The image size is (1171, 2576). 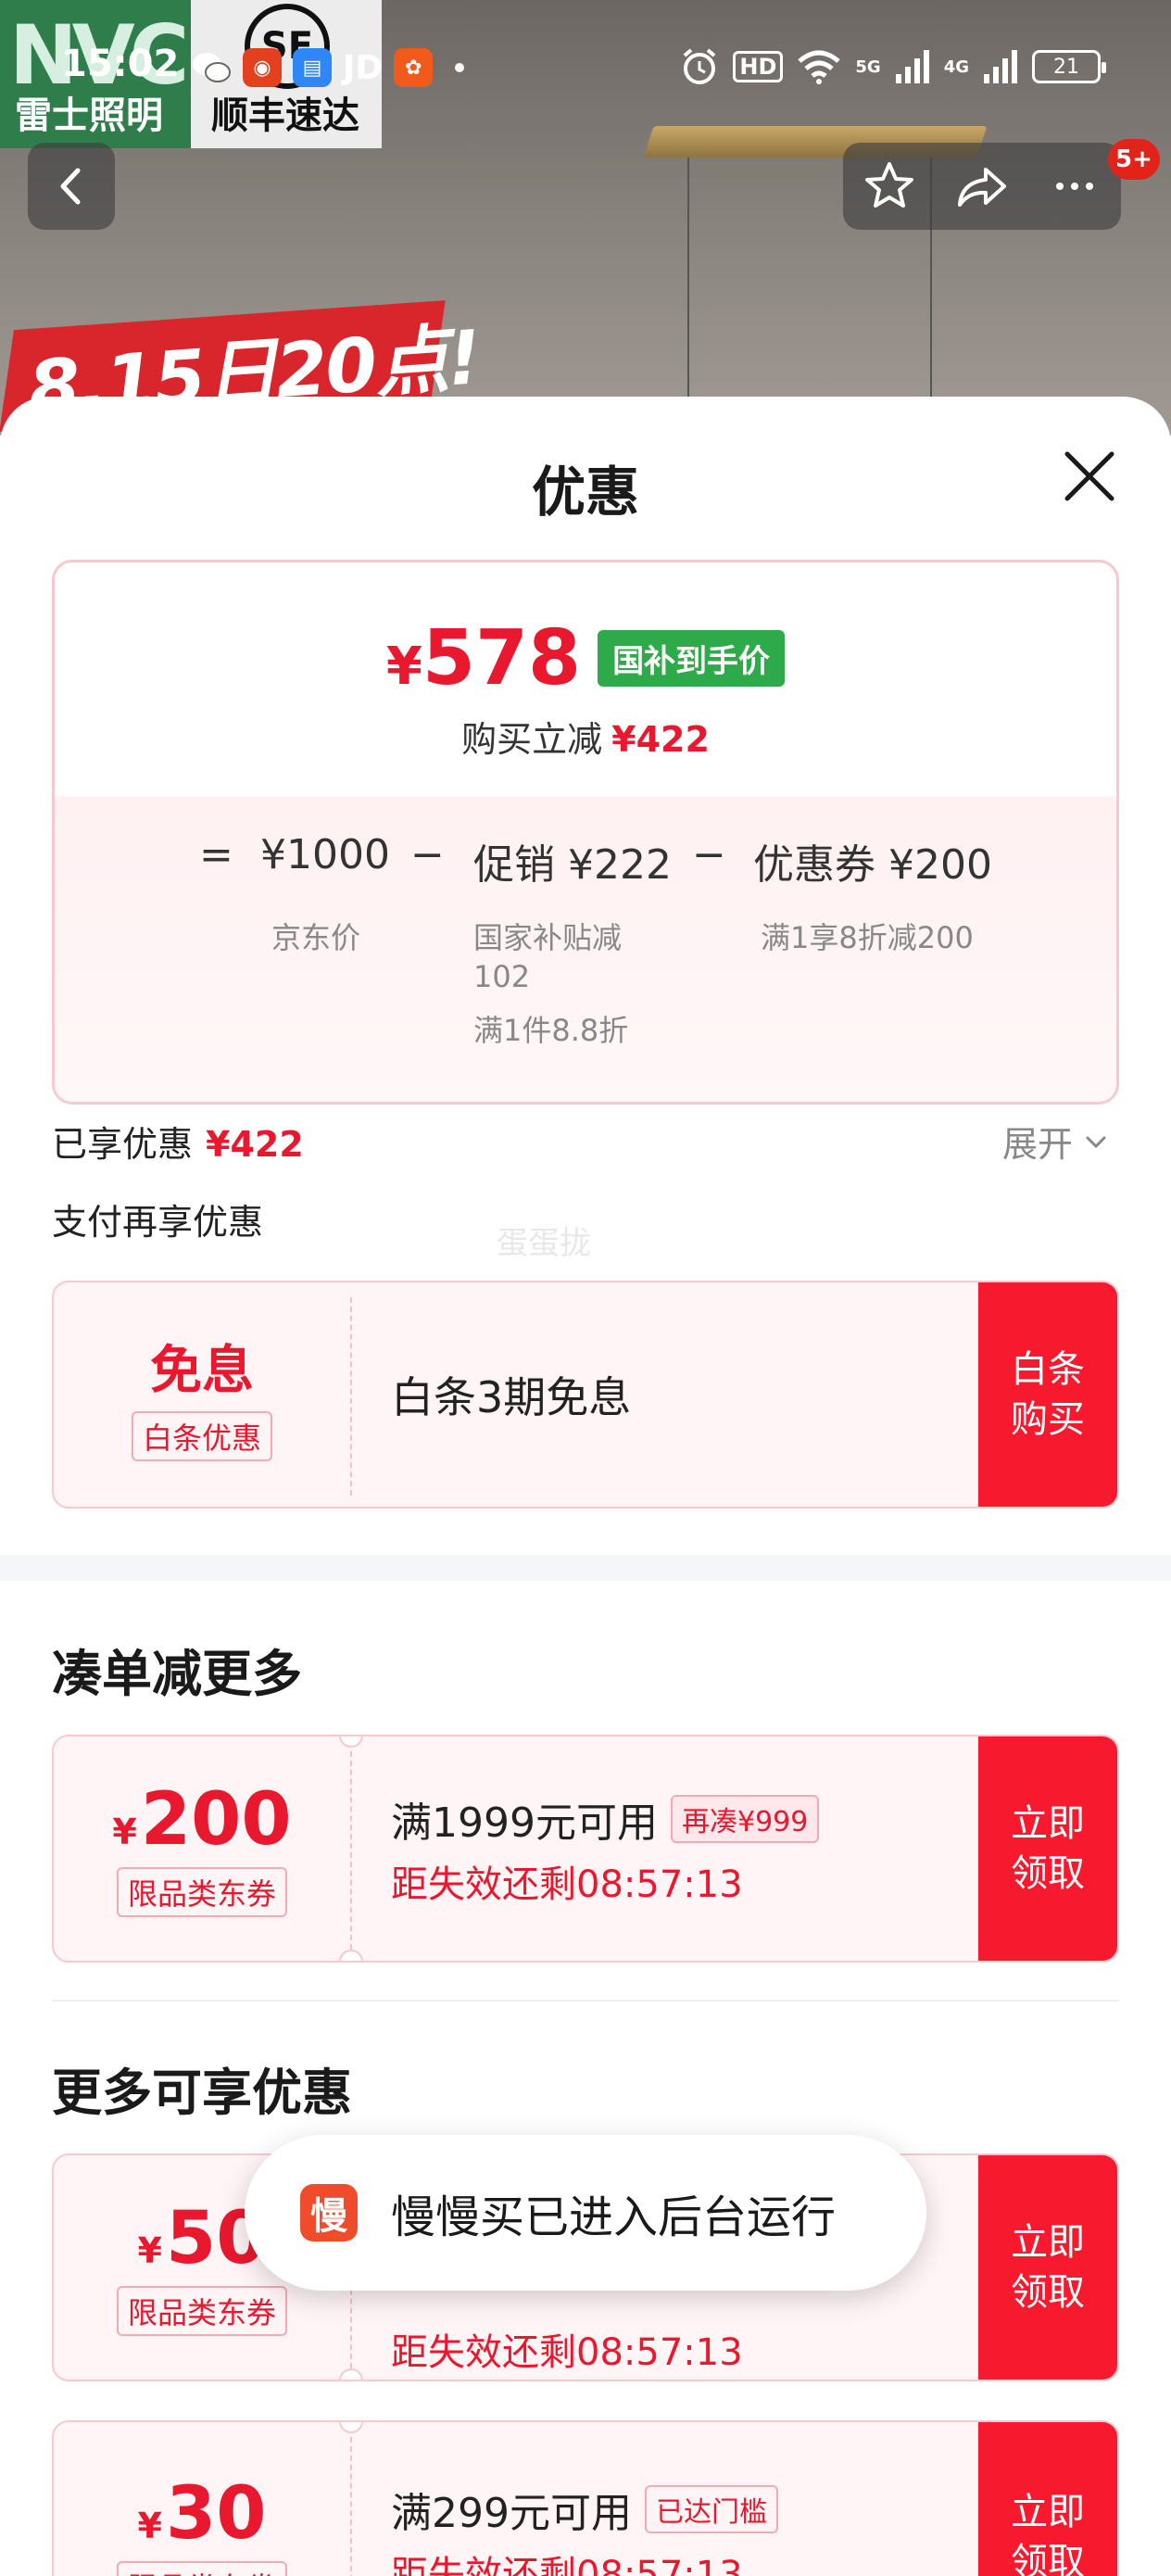 I want to click on coupon-amount: ¥ 30, so click(x=203, y=2514).